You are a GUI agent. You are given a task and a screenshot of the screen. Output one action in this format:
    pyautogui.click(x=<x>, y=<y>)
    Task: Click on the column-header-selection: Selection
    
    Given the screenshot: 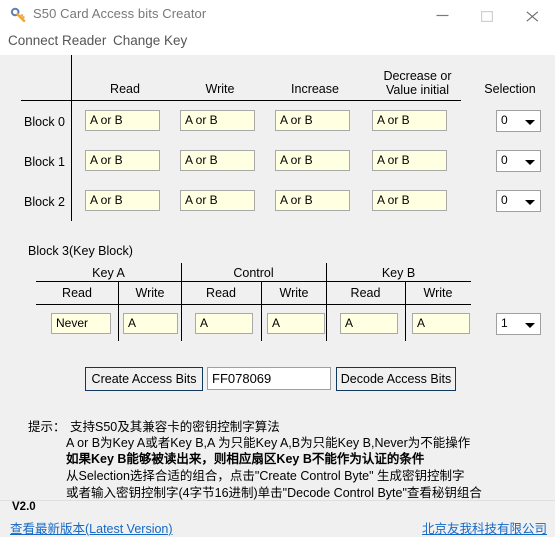 What is the action you would take?
    pyautogui.click(x=510, y=89)
    